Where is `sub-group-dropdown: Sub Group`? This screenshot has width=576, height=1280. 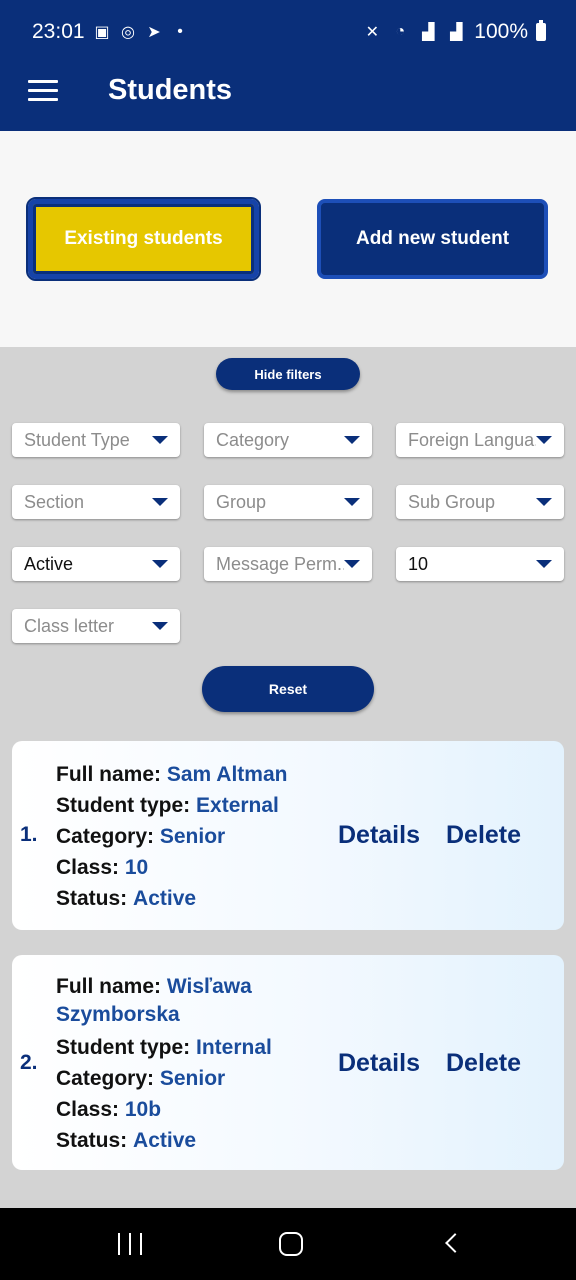 sub-group-dropdown: Sub Group is located at coordinates (480, 502).